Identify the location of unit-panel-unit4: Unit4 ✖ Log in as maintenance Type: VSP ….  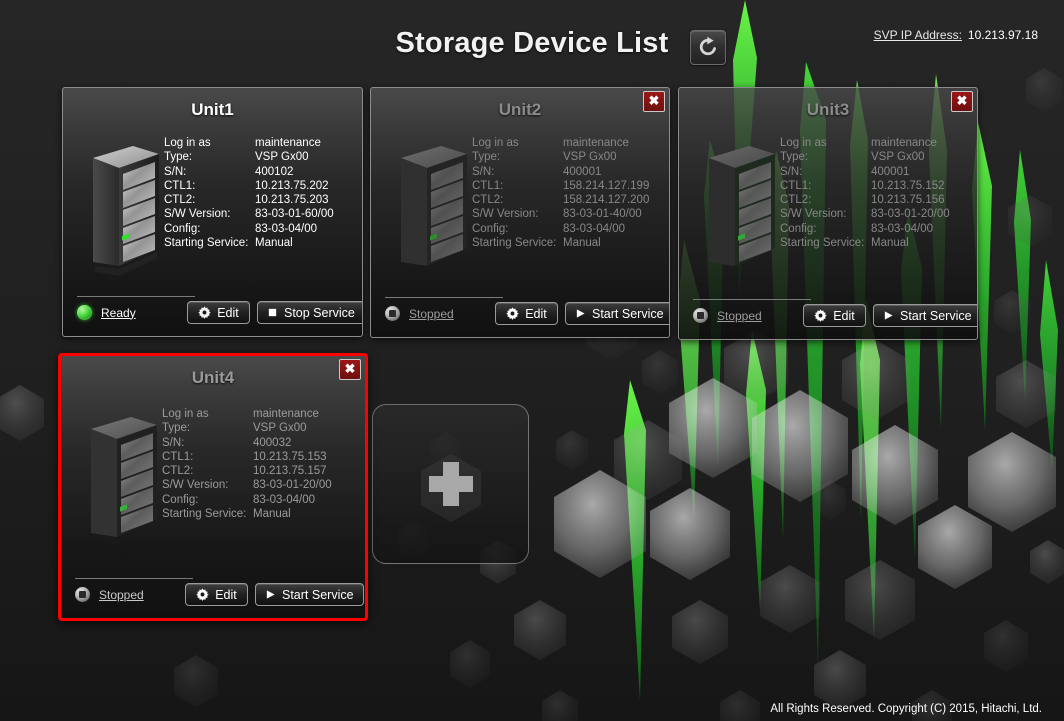
(213, 487).